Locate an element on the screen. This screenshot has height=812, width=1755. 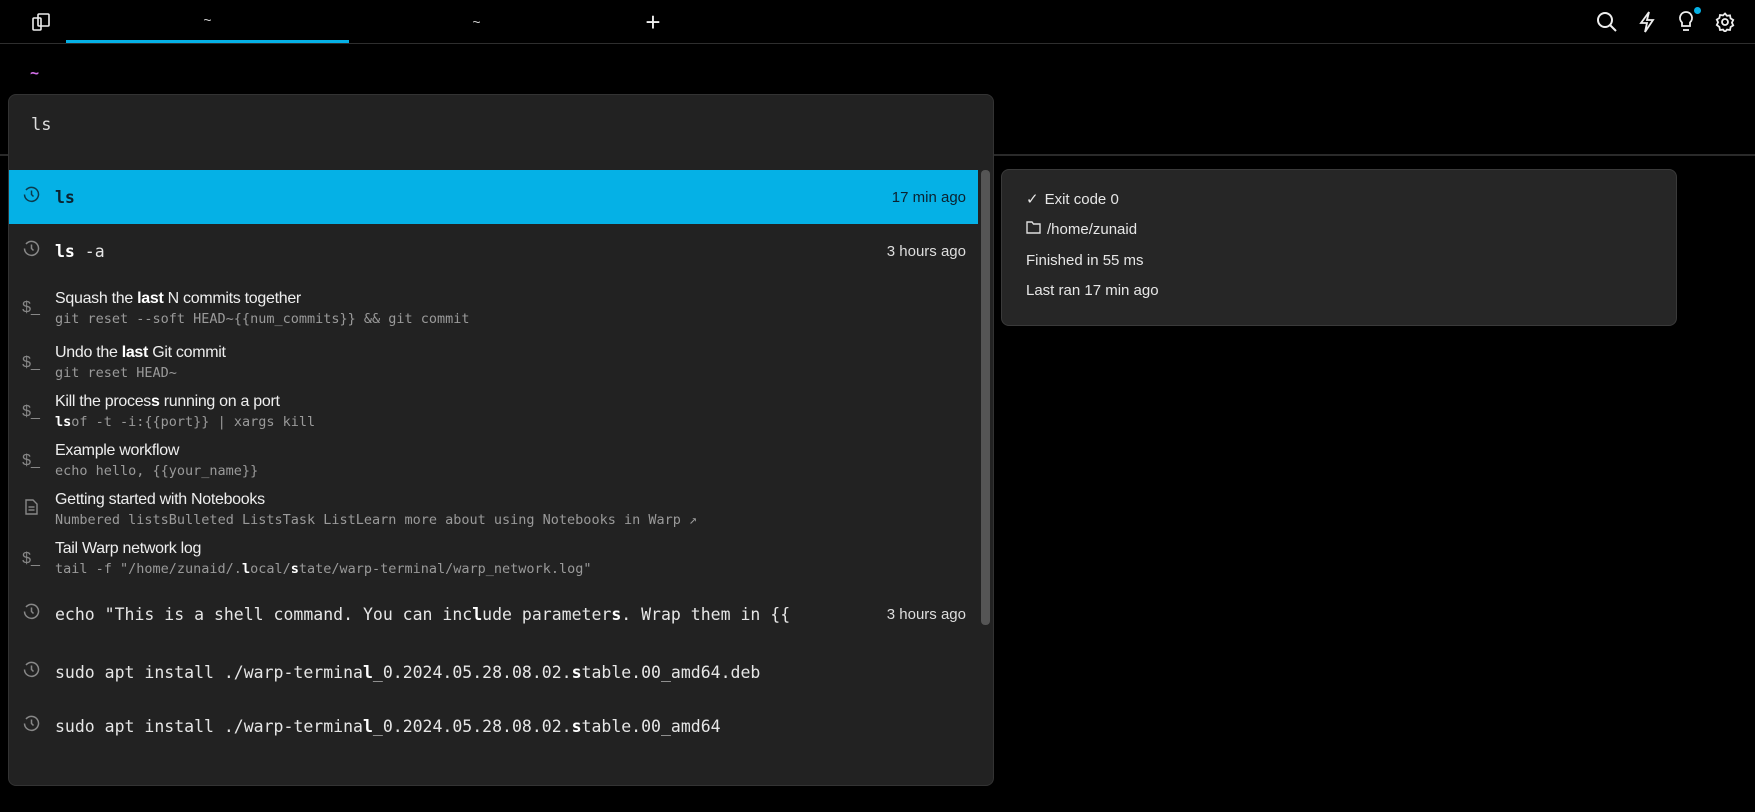
scrollbar is located at coordinates (985, 397).